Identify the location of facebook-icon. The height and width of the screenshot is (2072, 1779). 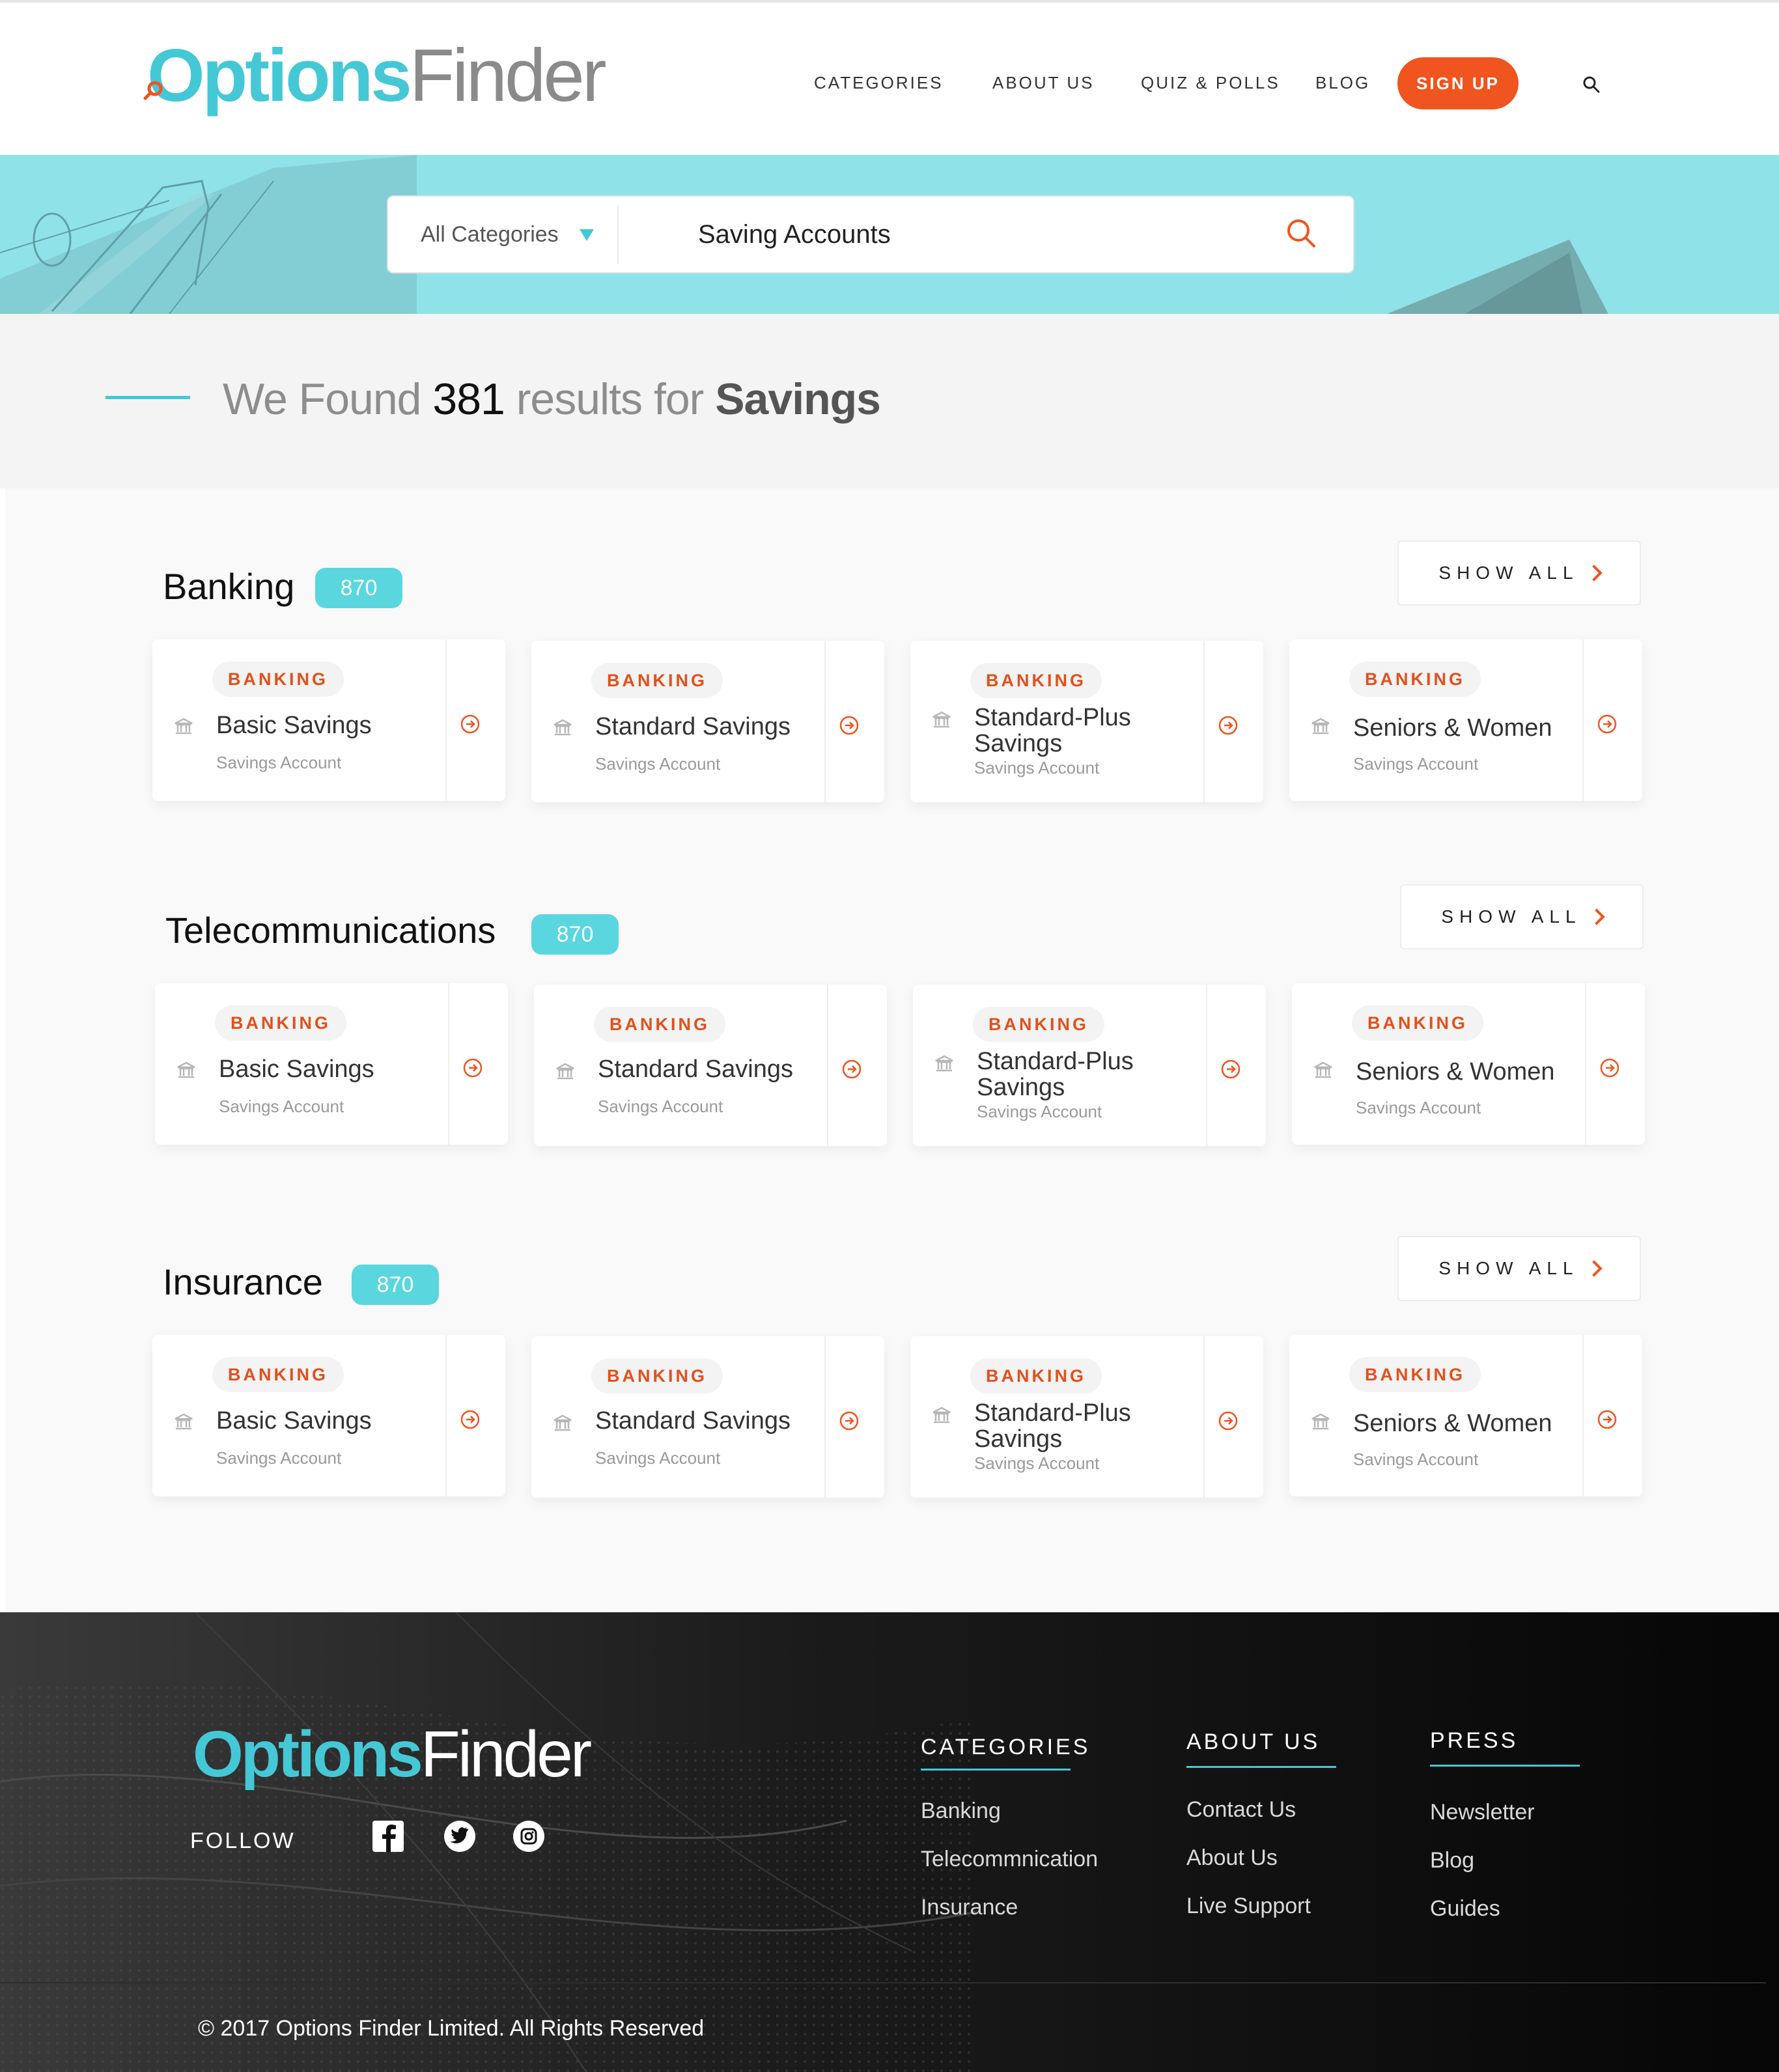
(388, 1836).